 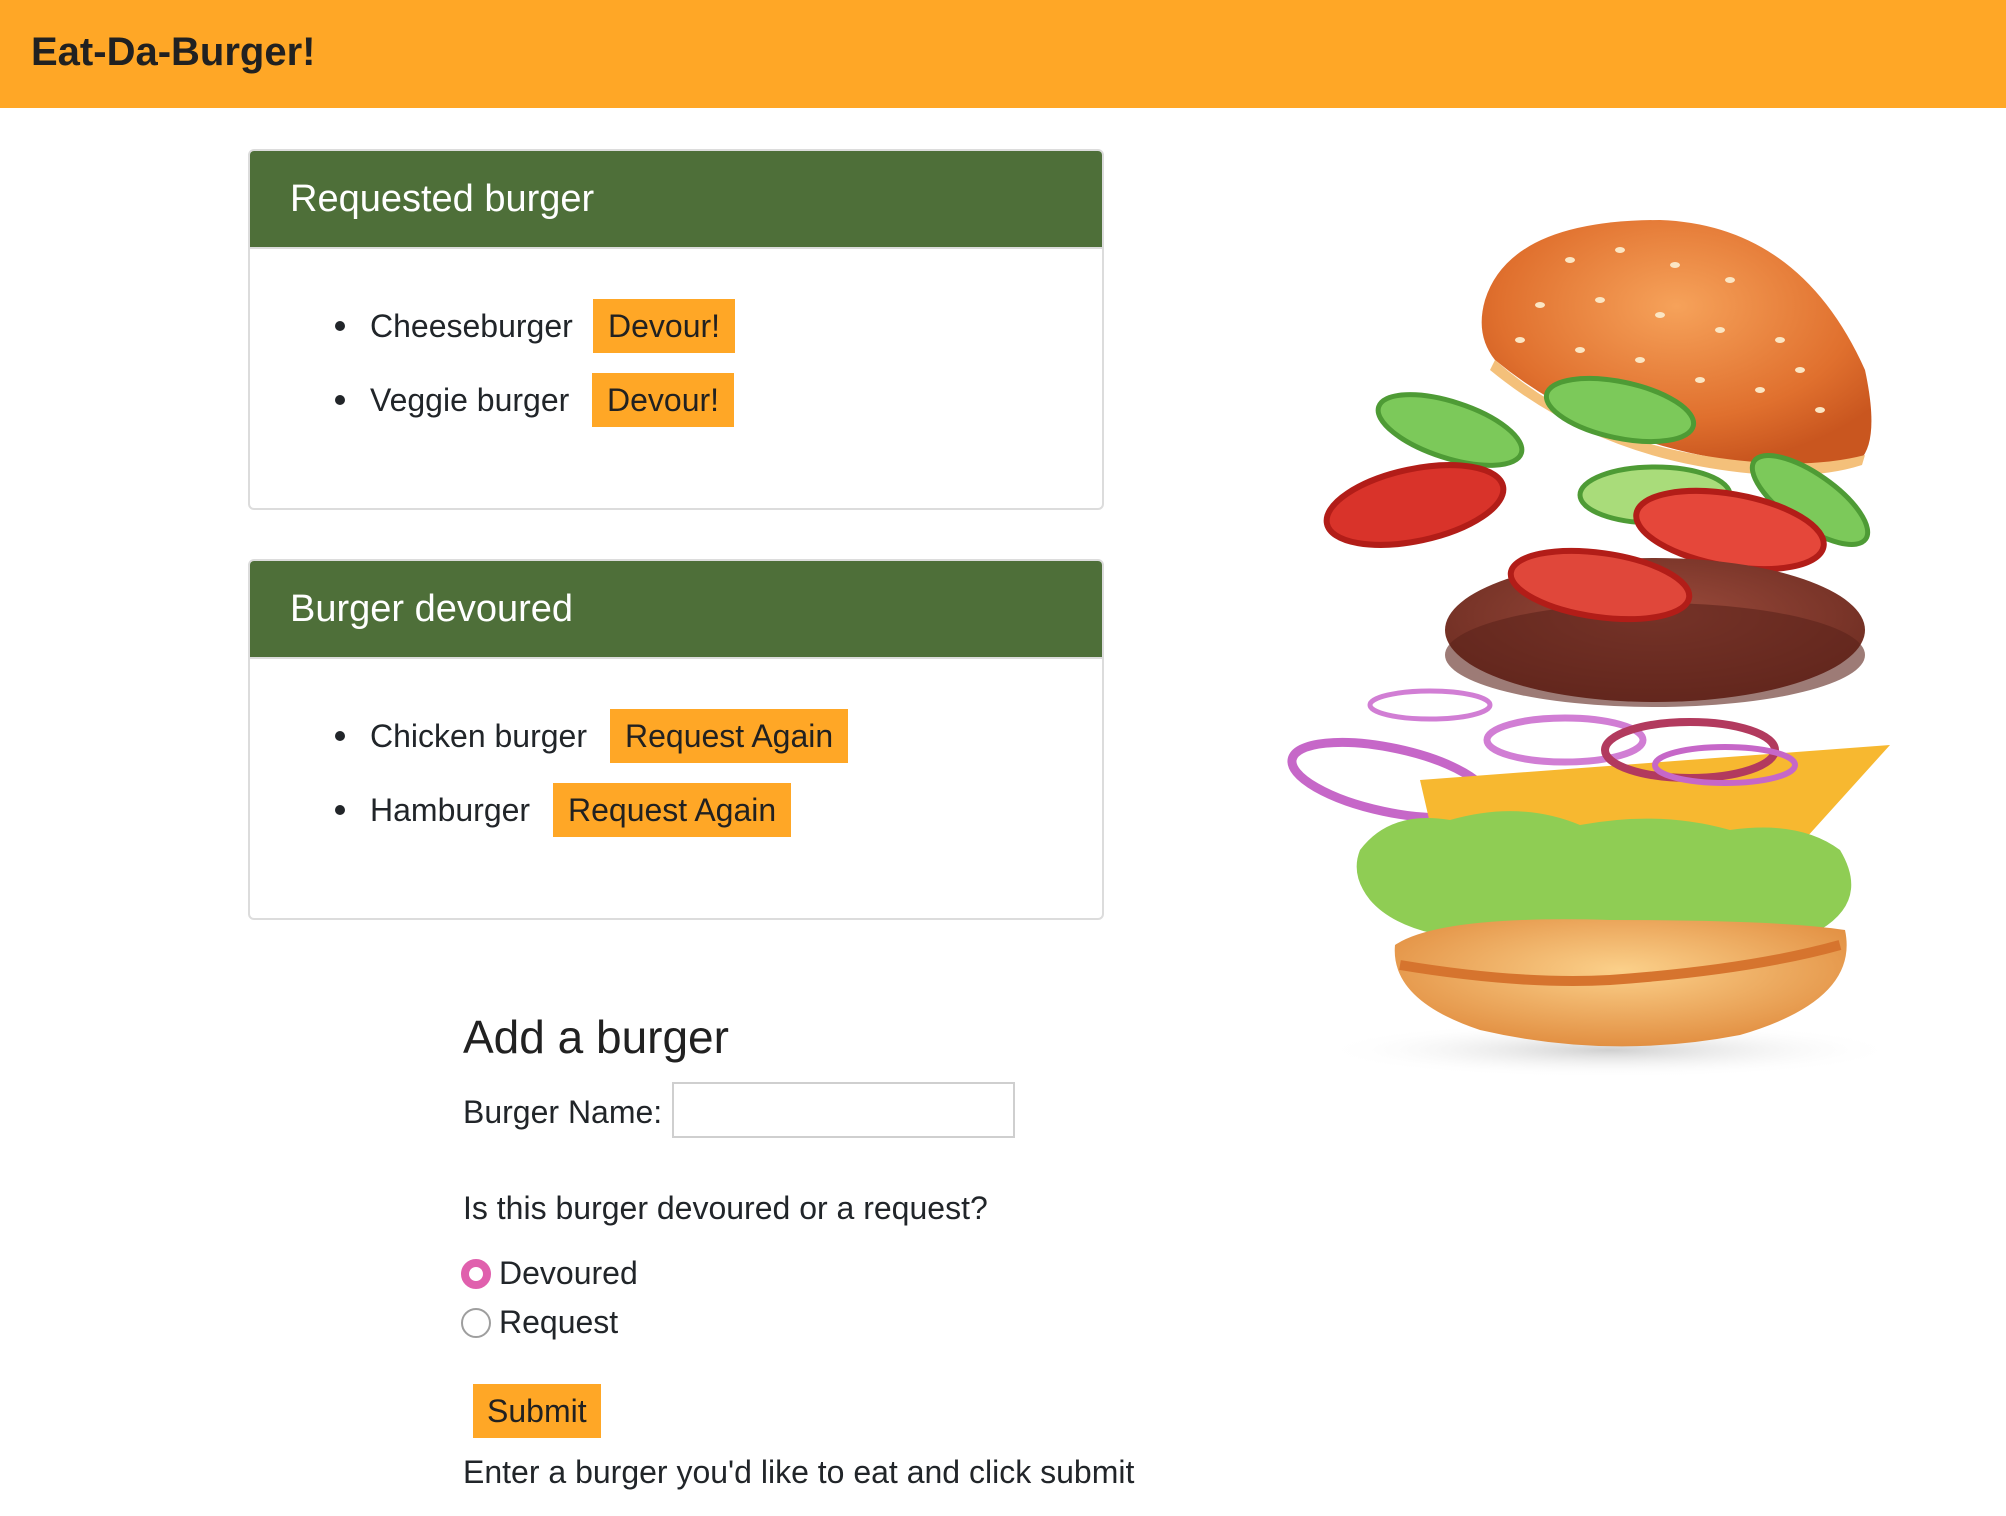 I want to click on navbar: Eat-Da-Burger!, so click(x=1003, y=54).